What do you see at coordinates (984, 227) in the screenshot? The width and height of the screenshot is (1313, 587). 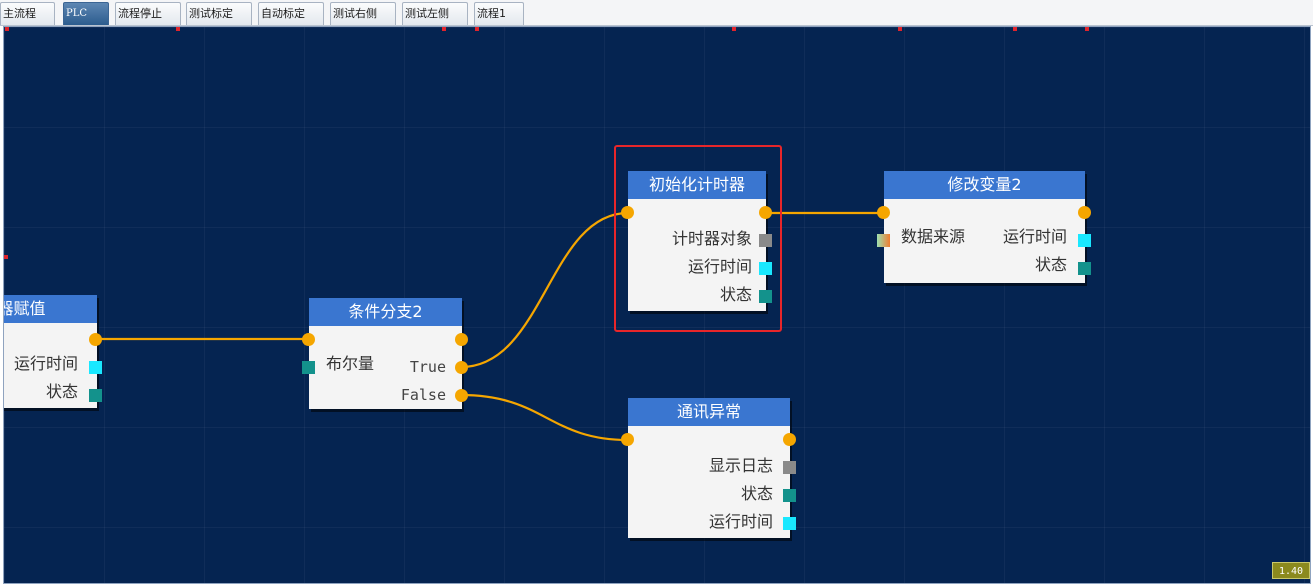 I see `node-modify-variable: 修改变量2 数据来源 运行时间 状态` at bounding box center [984, 227].